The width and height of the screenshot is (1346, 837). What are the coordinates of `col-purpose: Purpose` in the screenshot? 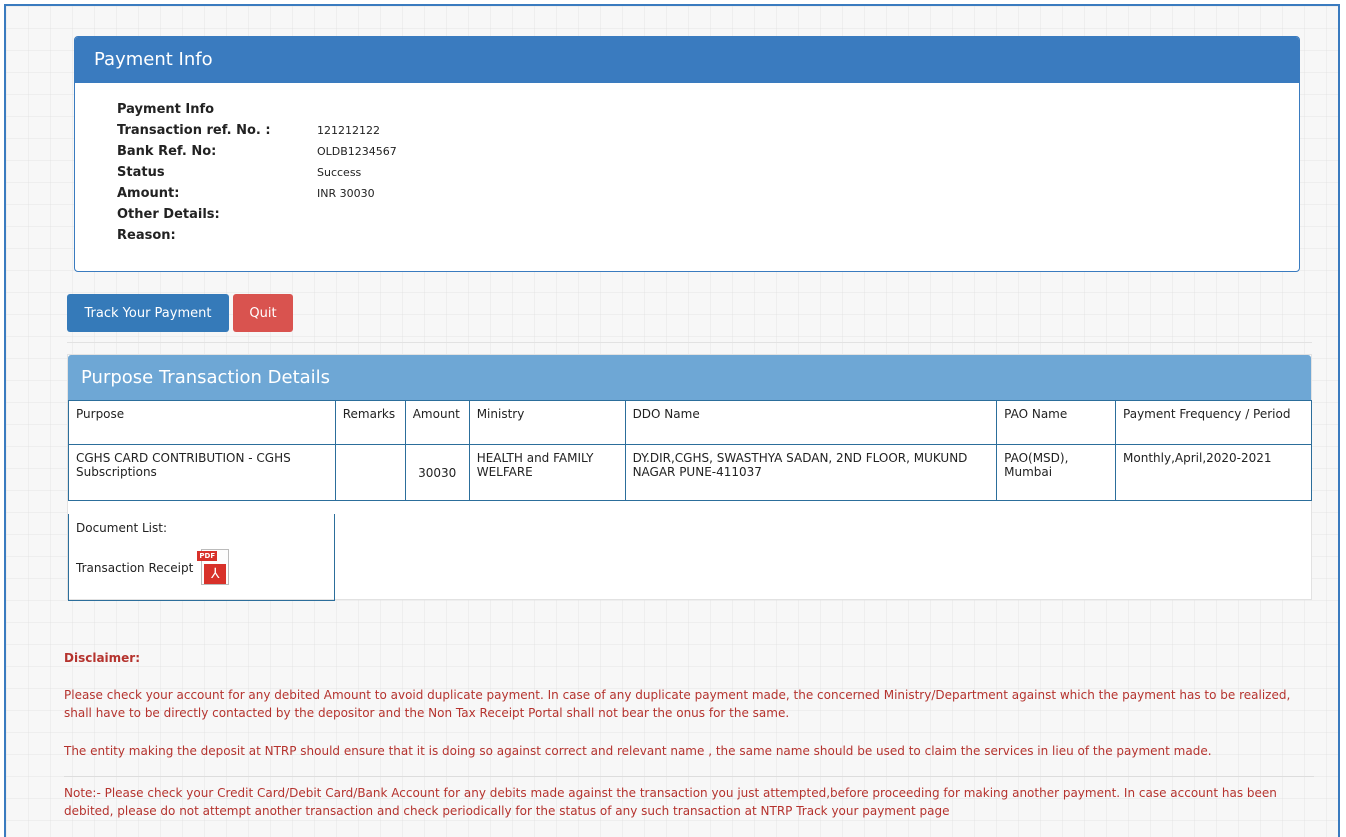 It's located at (202, 422).